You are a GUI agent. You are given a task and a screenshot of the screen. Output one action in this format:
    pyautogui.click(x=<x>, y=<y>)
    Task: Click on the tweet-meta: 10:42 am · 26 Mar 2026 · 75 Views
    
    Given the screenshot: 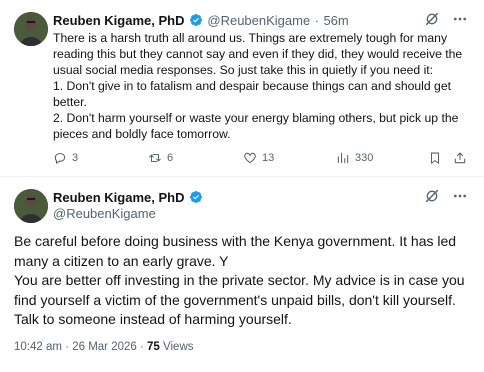 What is the action you would take?
    pyautogui.click(x=104, y=347)
    